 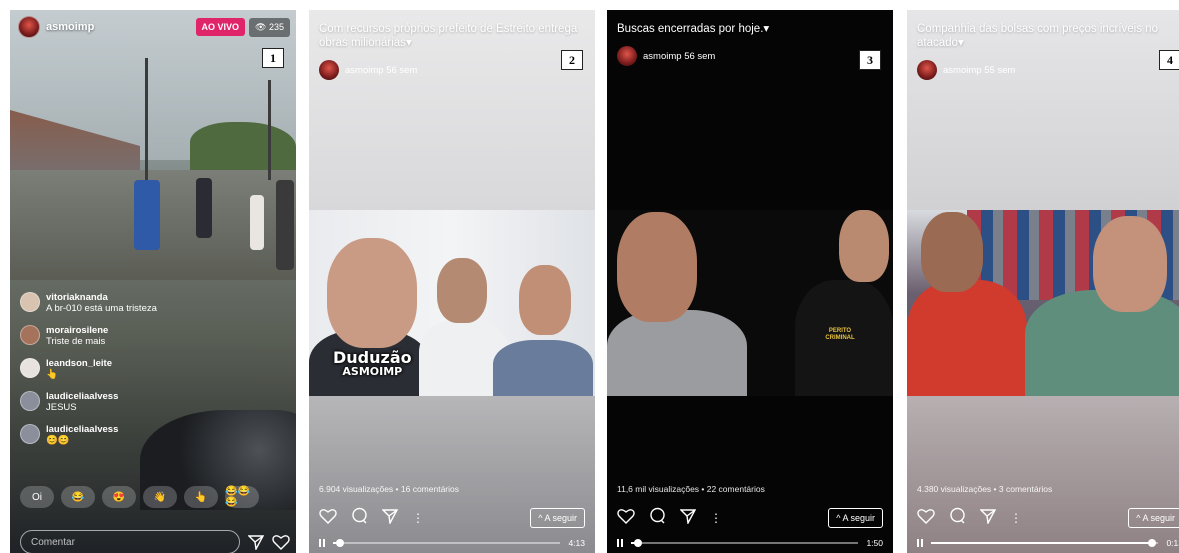 What do you see at coordinates (1043, 303) in the screenshot?
I see `video-frame` at bounding box center [1043, 303].